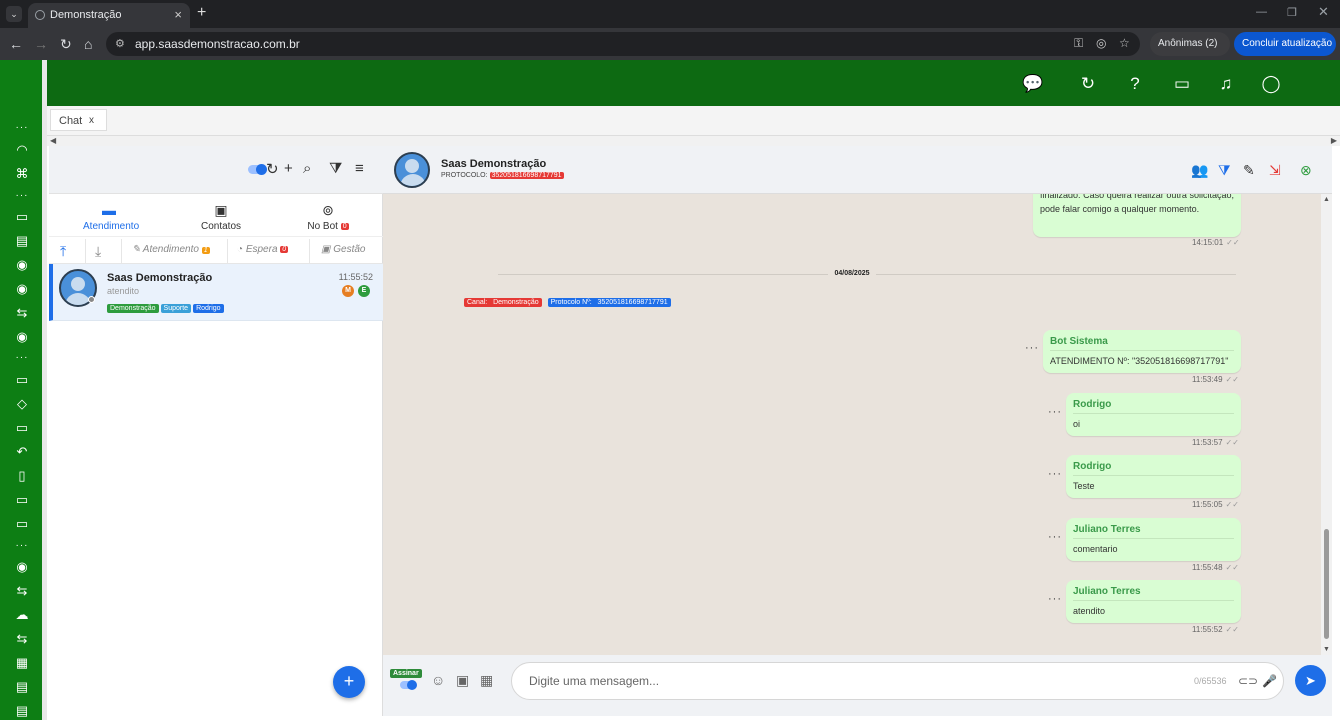  What do you see at coordinates (22, 337) in the screenshot?
I see `user-group-icon: ◉` at bounding box center [22, 337].